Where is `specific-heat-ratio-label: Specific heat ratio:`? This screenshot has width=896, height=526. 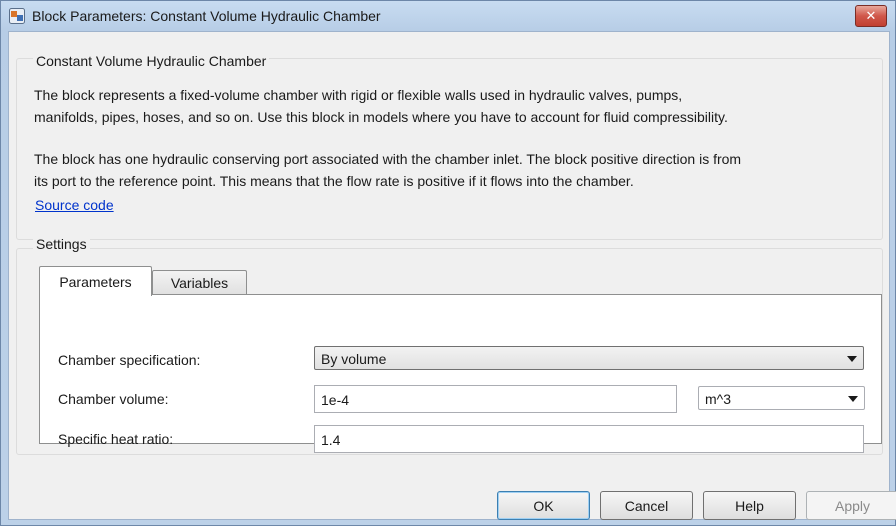 specific-heat-ratio-label: Specific heat ratio: is located at coordinates (116, 439).